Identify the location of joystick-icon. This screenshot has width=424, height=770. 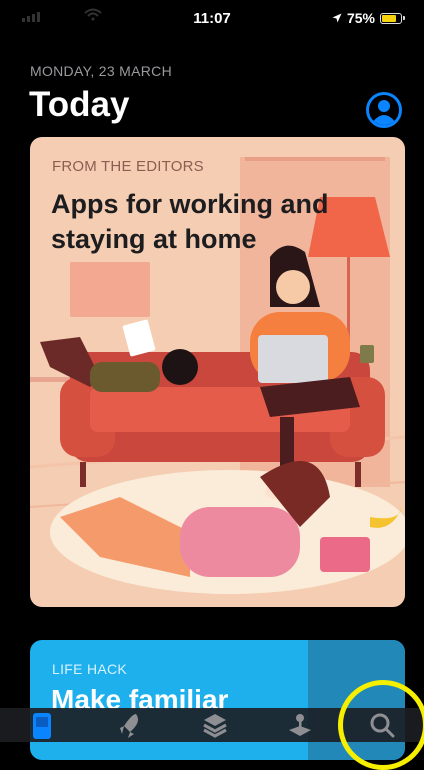
(300, 725).